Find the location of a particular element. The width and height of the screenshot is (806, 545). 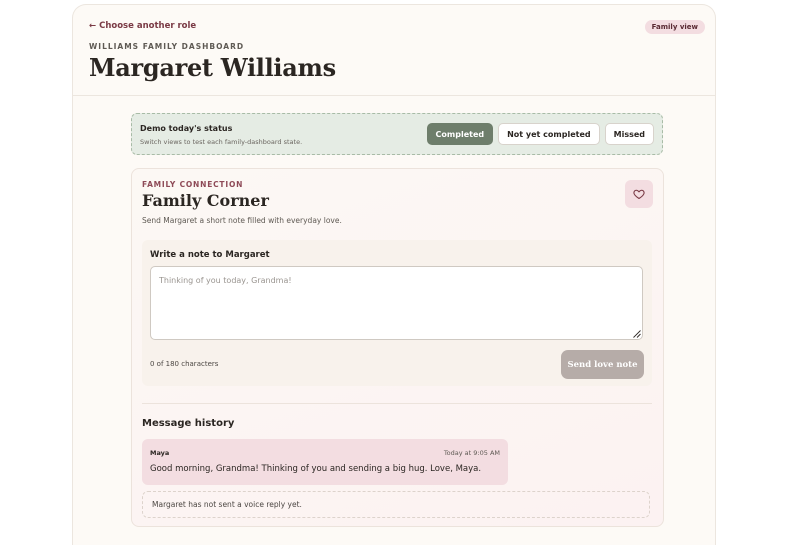

voice-reply-status: Margaret has not sent a voice reply yet. is located at coordinates (396, 504).